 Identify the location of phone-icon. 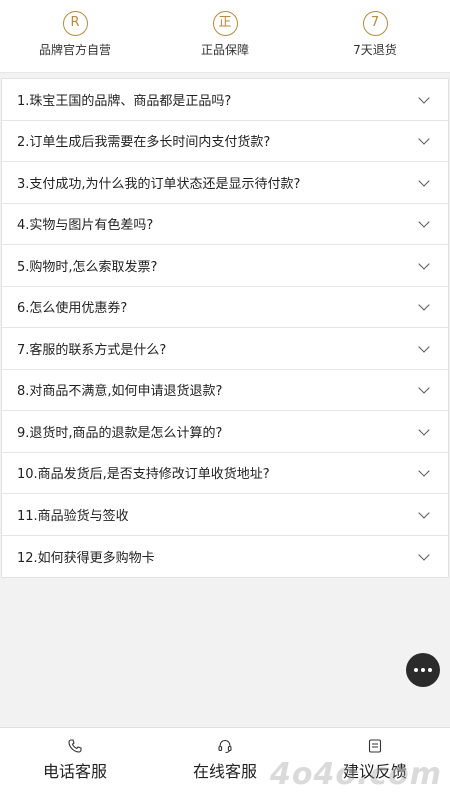
(75, 746).